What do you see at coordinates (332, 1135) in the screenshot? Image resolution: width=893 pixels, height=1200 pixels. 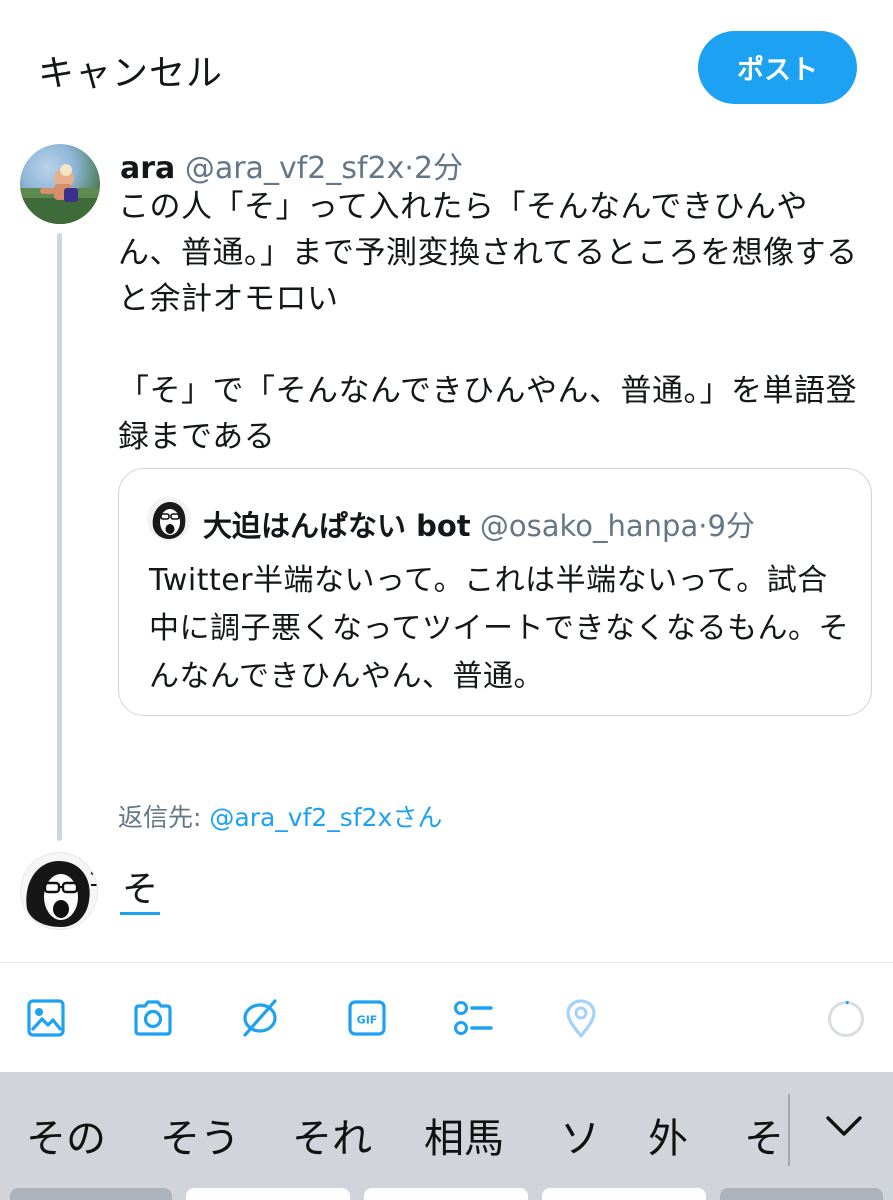 I see `candidate-item: それ` at bounding box center [332, 1135].